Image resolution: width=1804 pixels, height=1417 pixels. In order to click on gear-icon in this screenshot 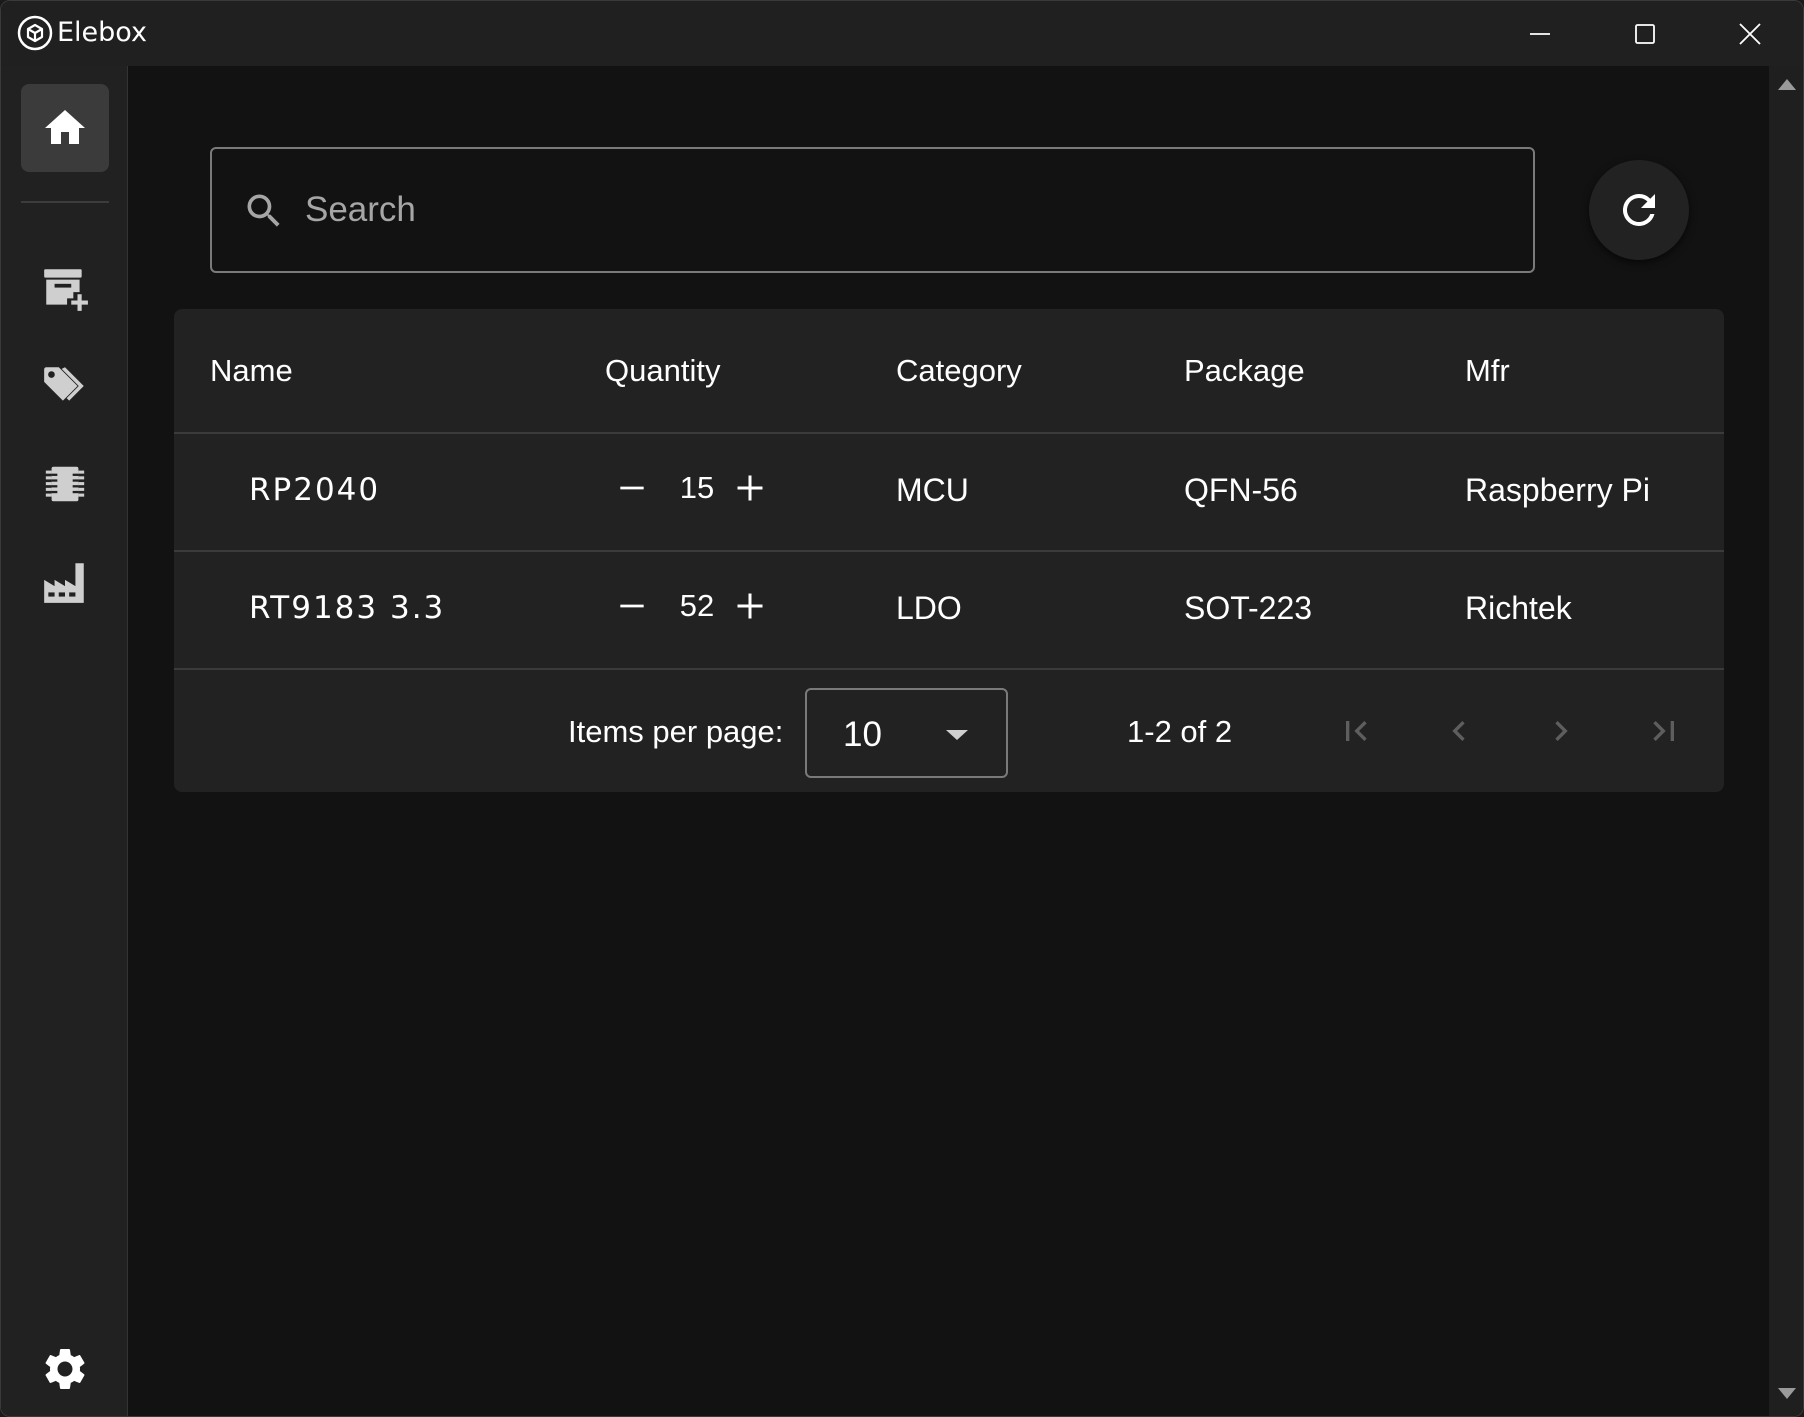, I will do `click(65, 1369)`.